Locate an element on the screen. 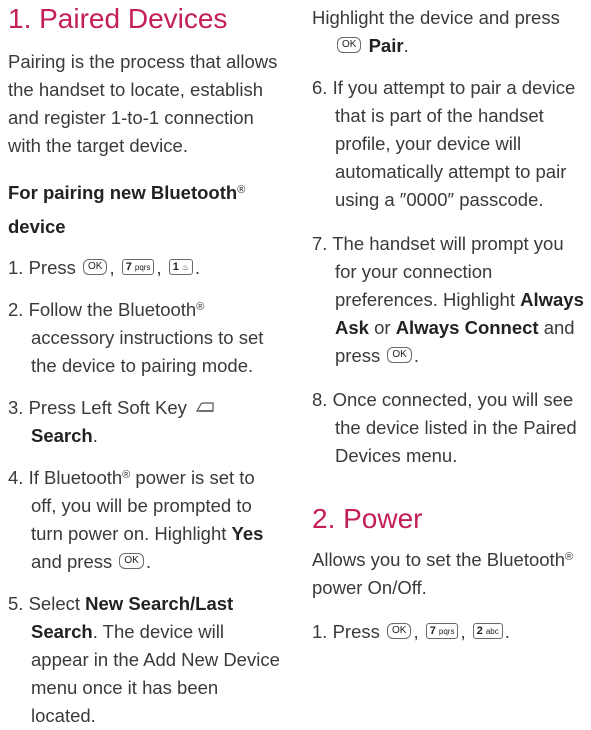  left-soft-key-icon is located at coordinates (205, 407).